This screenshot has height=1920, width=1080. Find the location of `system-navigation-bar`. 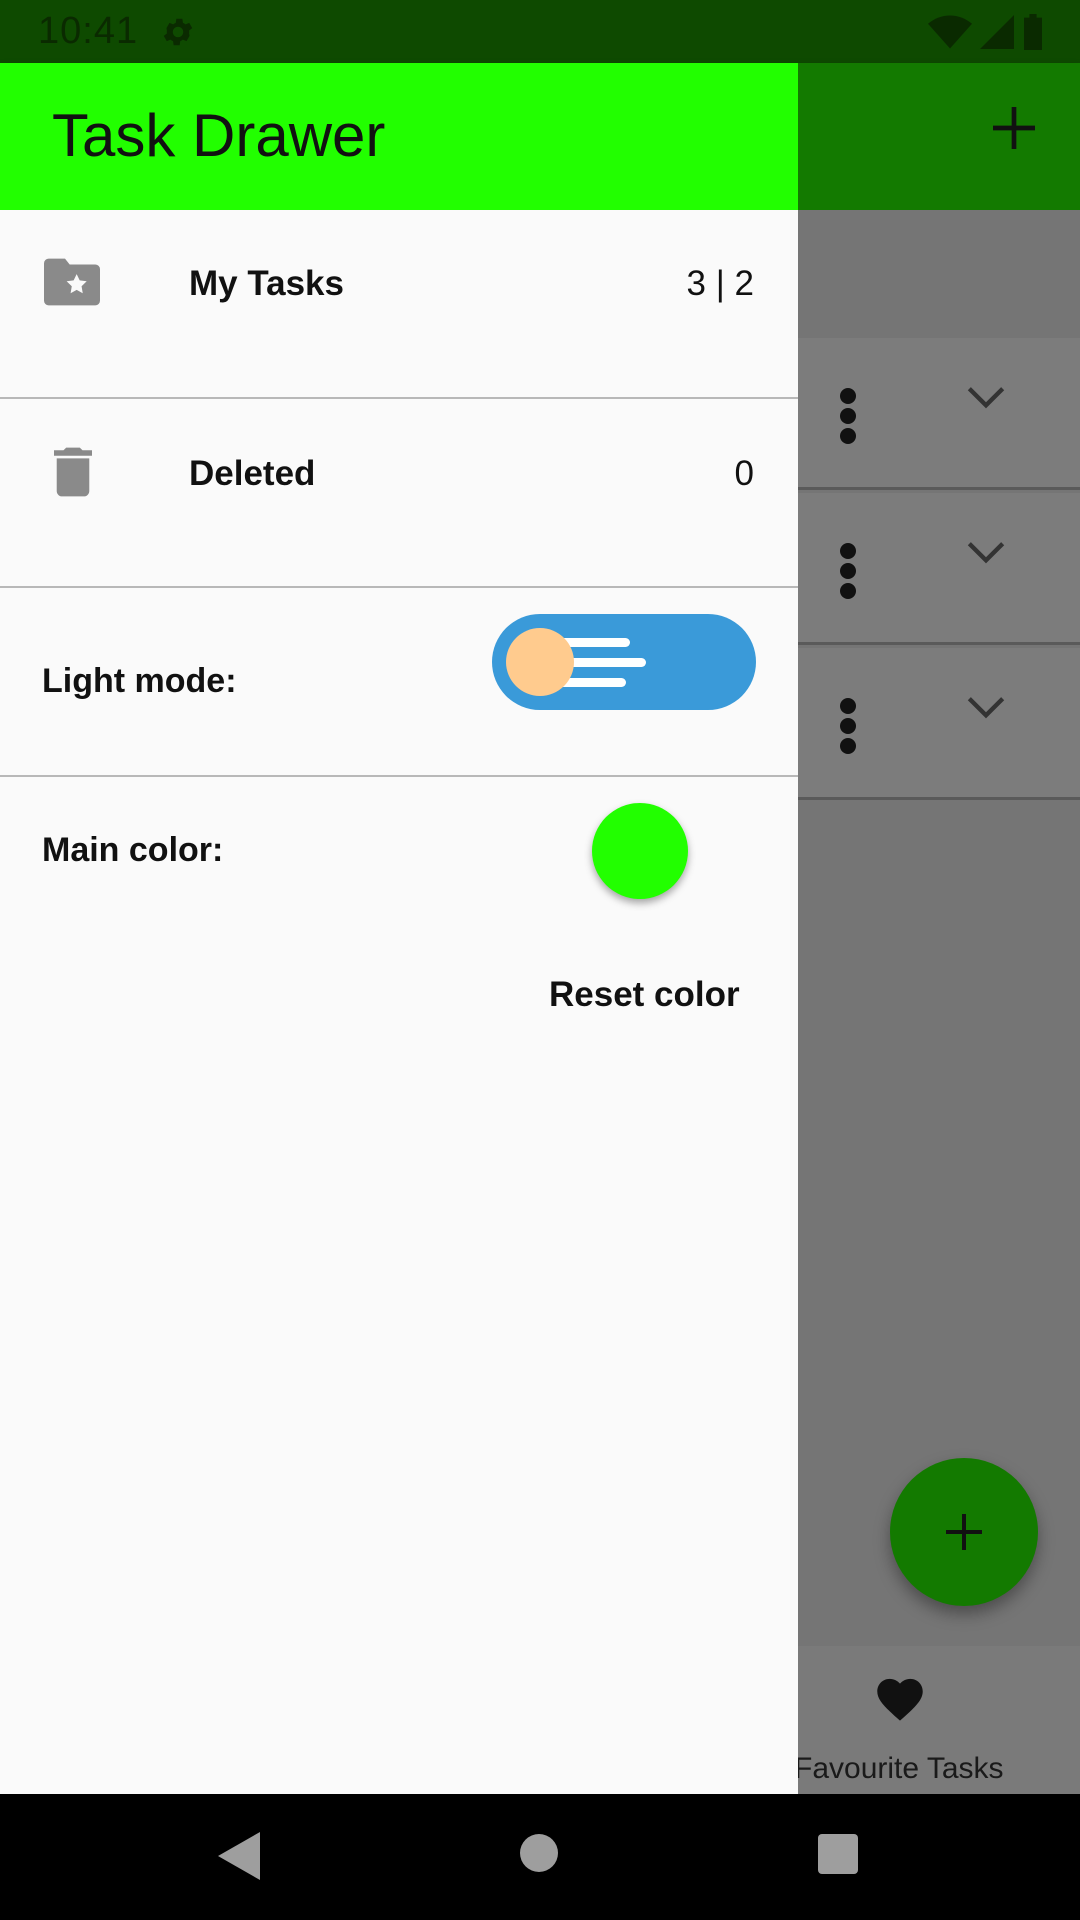

system-navigation-bar is located at coordinates (540, 1857).